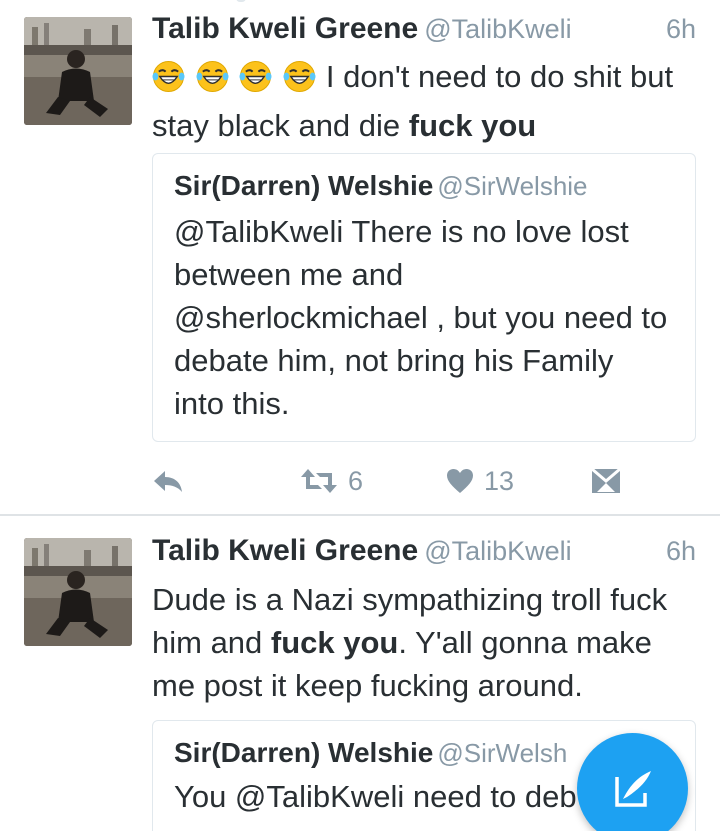 The height and width of the screenshot is (831, 720). I want to click on tweet-text-line: me post it keep fucking around., so click(367, 685).